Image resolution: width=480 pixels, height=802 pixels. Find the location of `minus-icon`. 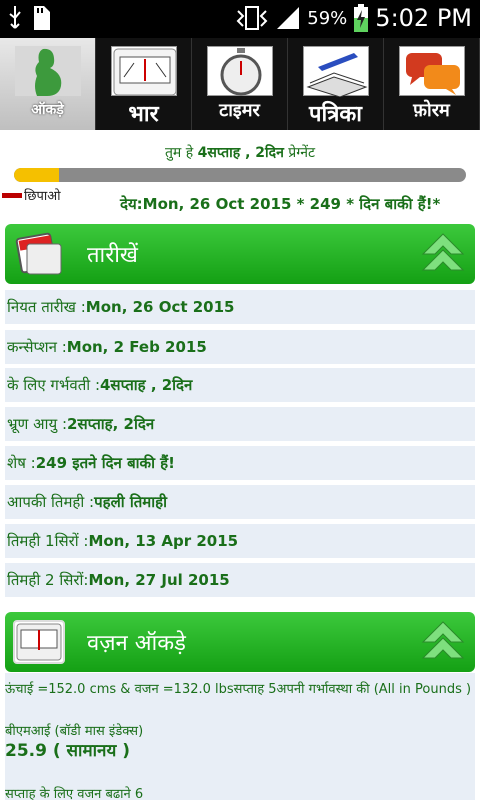

minus-icon is located at coordinates (12, 195).